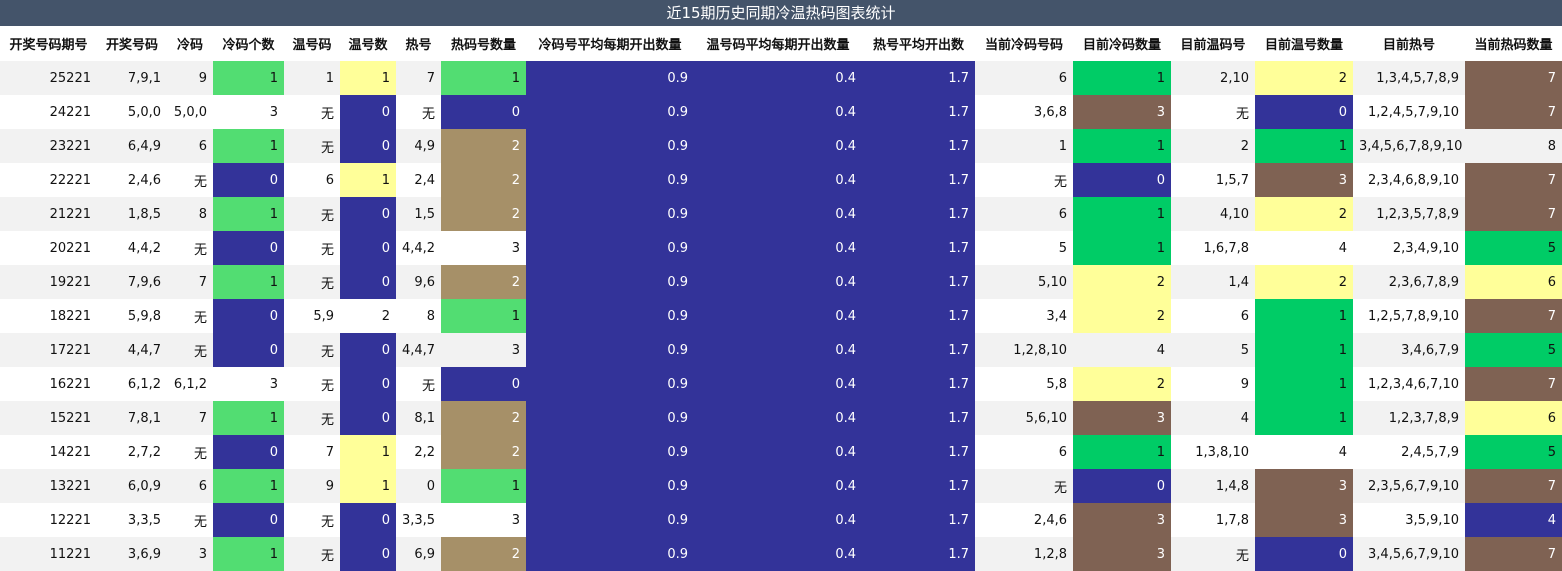 The height and width of the screenshot is (571, 1562). Describe the element at coordinates (312, 316) in the screenshot. I see `cell-warm-numbers: 5,9` at that location.